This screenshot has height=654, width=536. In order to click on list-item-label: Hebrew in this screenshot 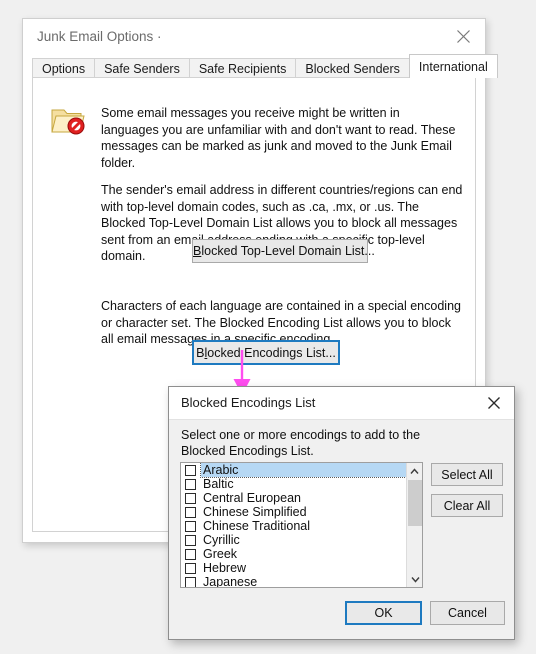, I will do `click(225, 568)`.